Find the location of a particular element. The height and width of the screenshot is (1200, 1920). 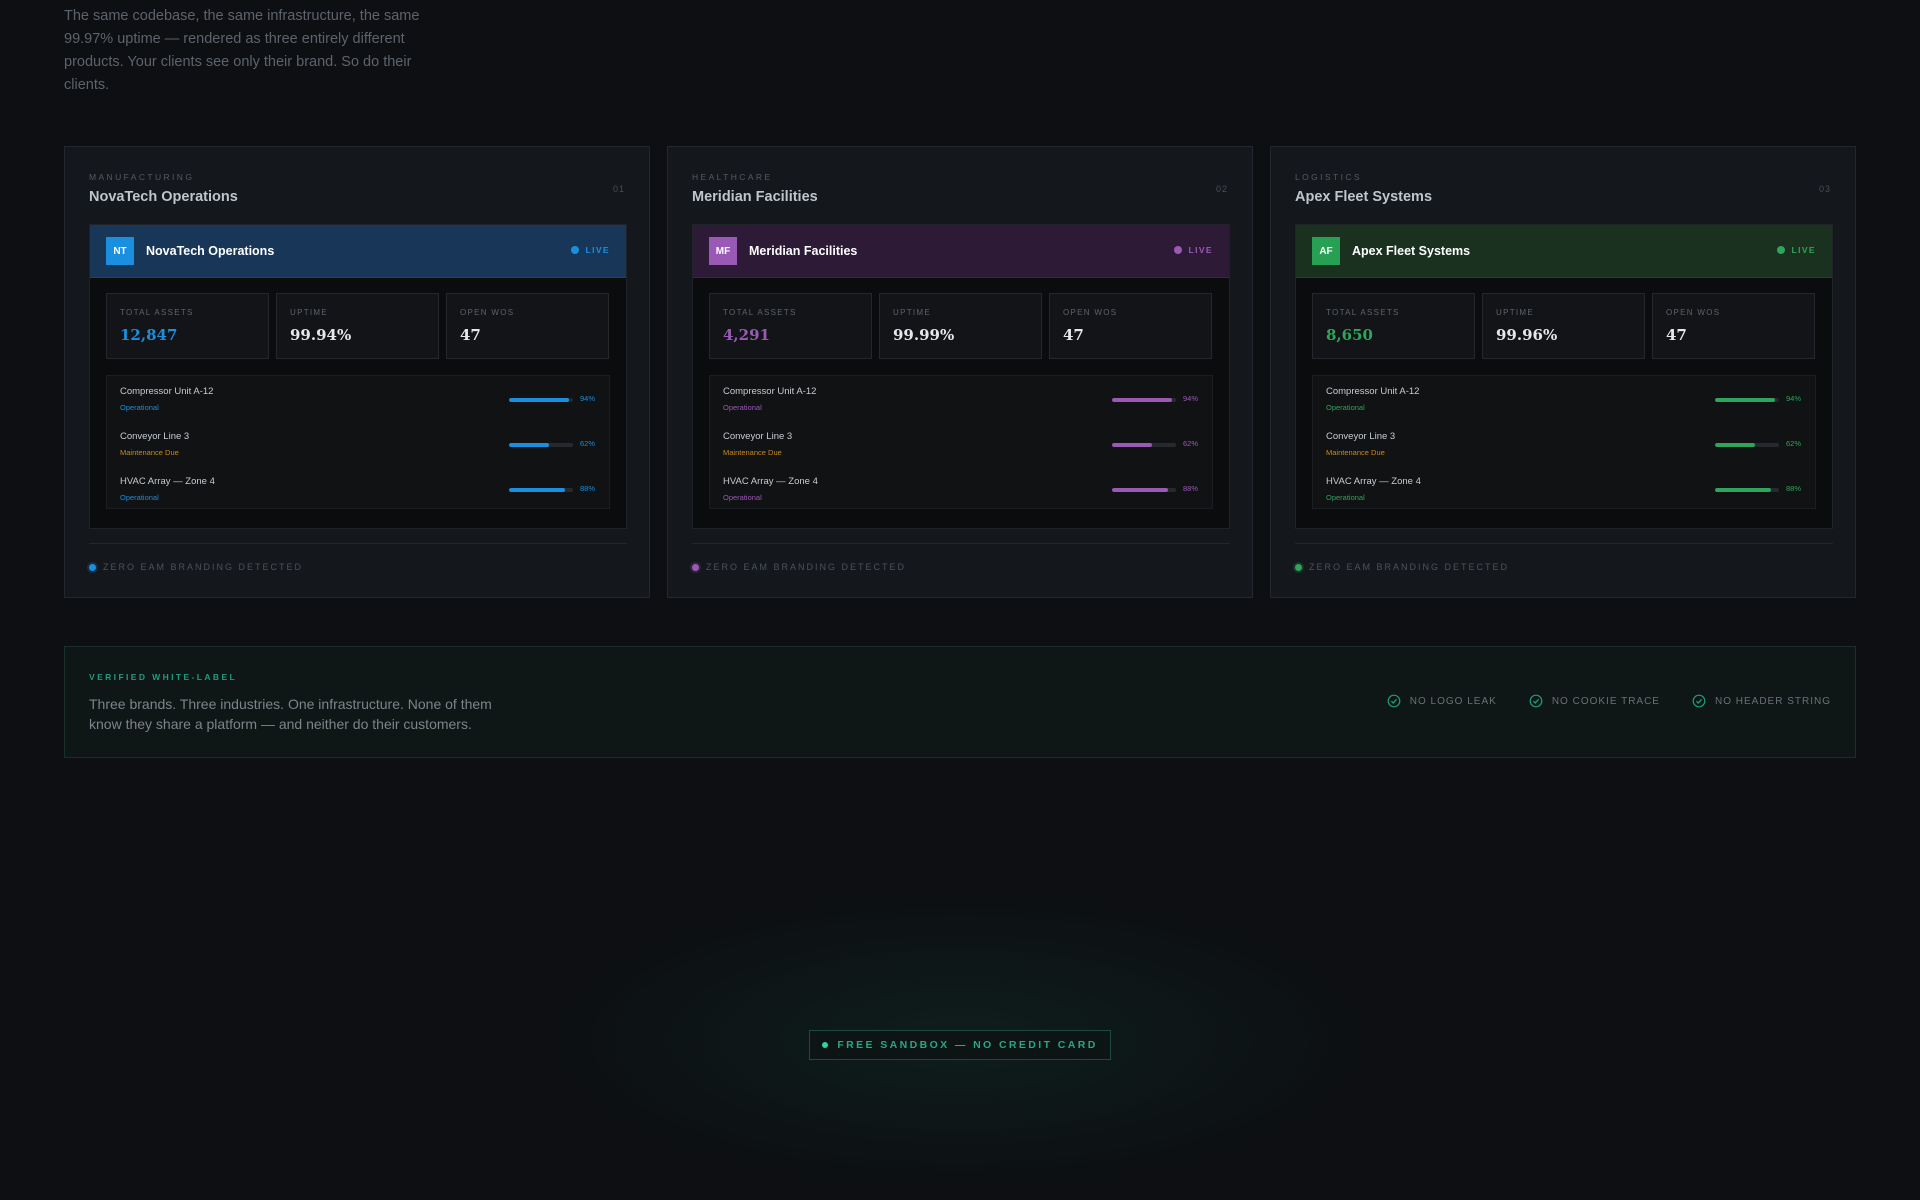

card-industry: HEALTHCARE is located at coordinates (732, 177).